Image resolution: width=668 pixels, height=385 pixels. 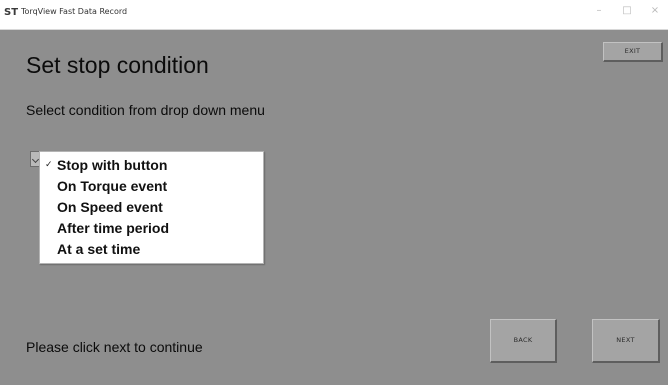 I want to click on menu-item-label: Stop with button, so click(x=112, y=165).